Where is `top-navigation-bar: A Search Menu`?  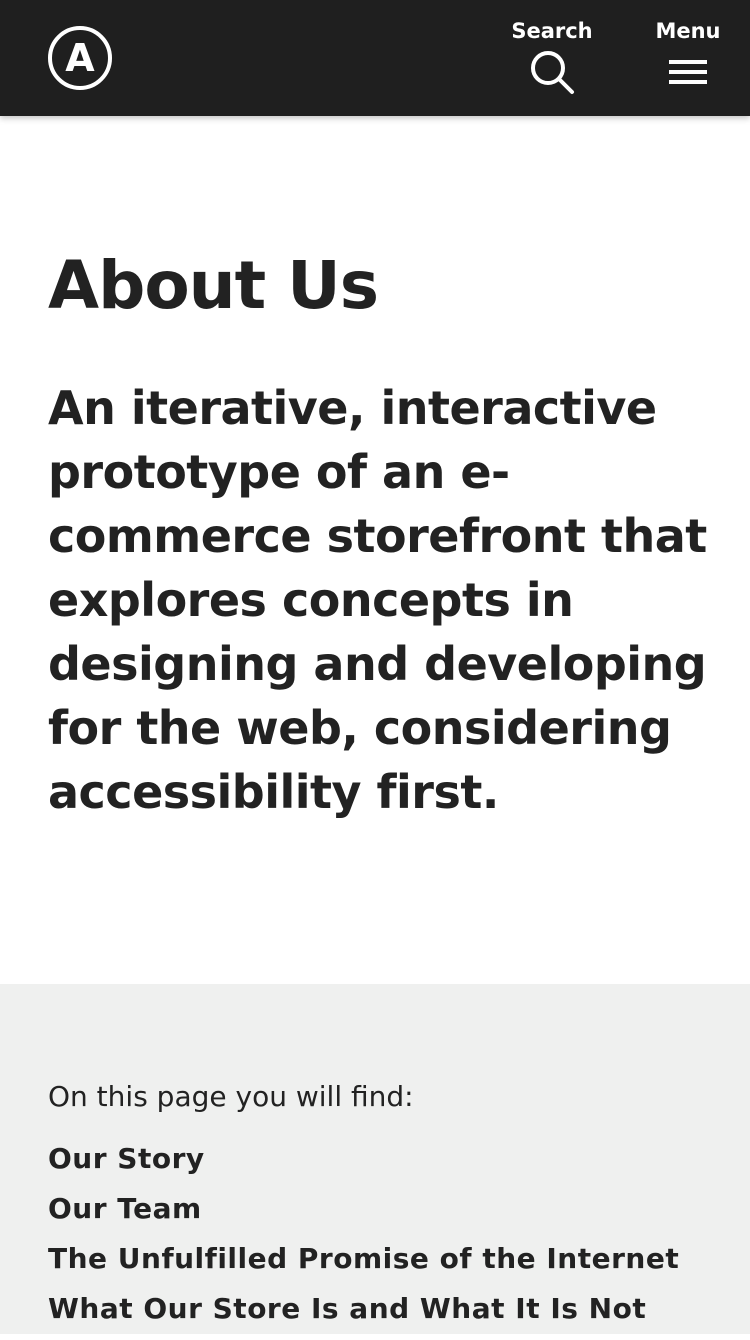
top-navigation-bar: A Search Menu is located at coordinates (375, 58).